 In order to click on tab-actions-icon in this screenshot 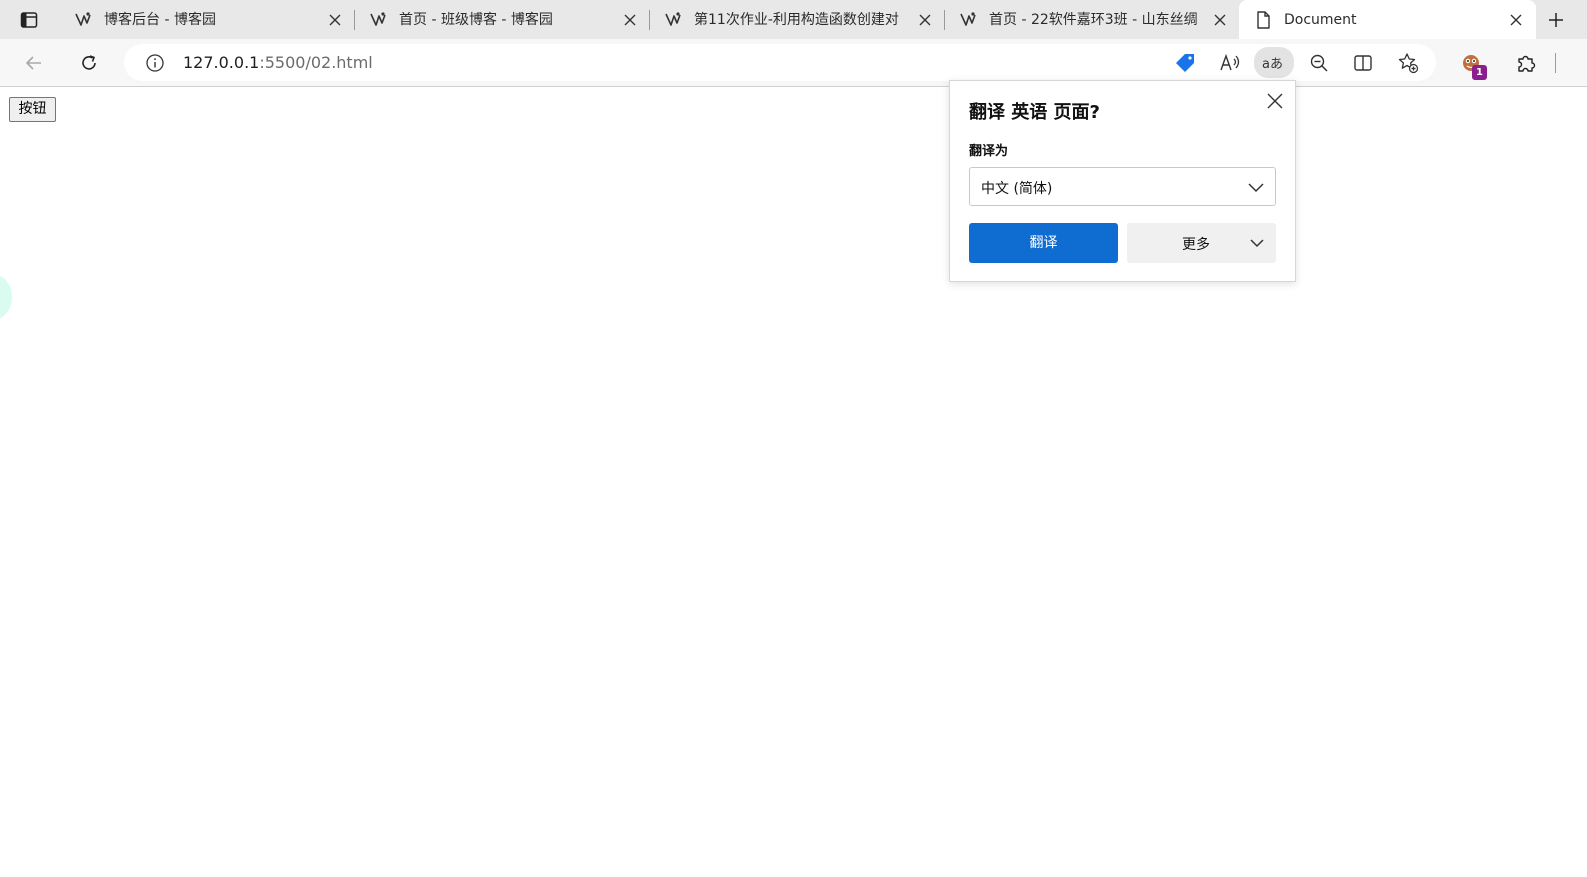, I will do `click(29, 20)`.